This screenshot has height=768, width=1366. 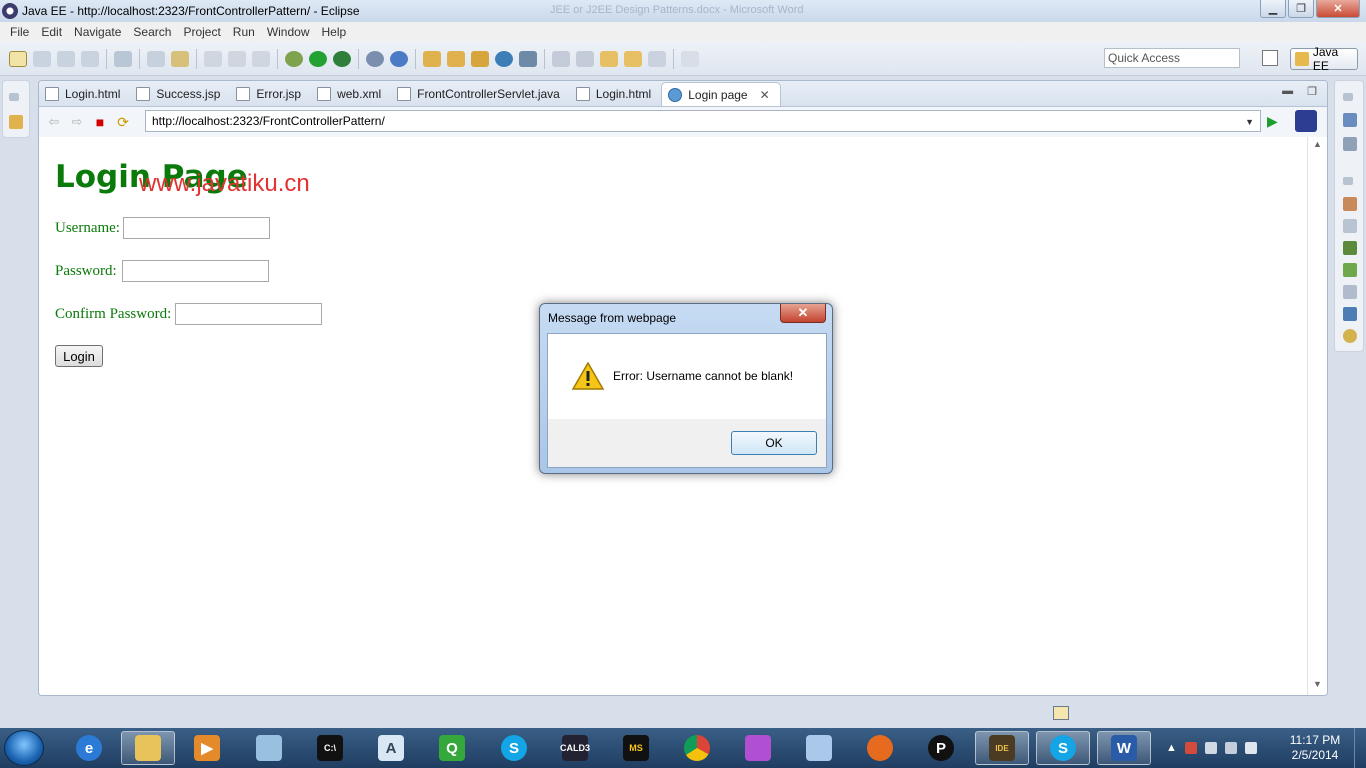 I want to click on back-arrow-icon: ⇦, so click(x=54, y=122).